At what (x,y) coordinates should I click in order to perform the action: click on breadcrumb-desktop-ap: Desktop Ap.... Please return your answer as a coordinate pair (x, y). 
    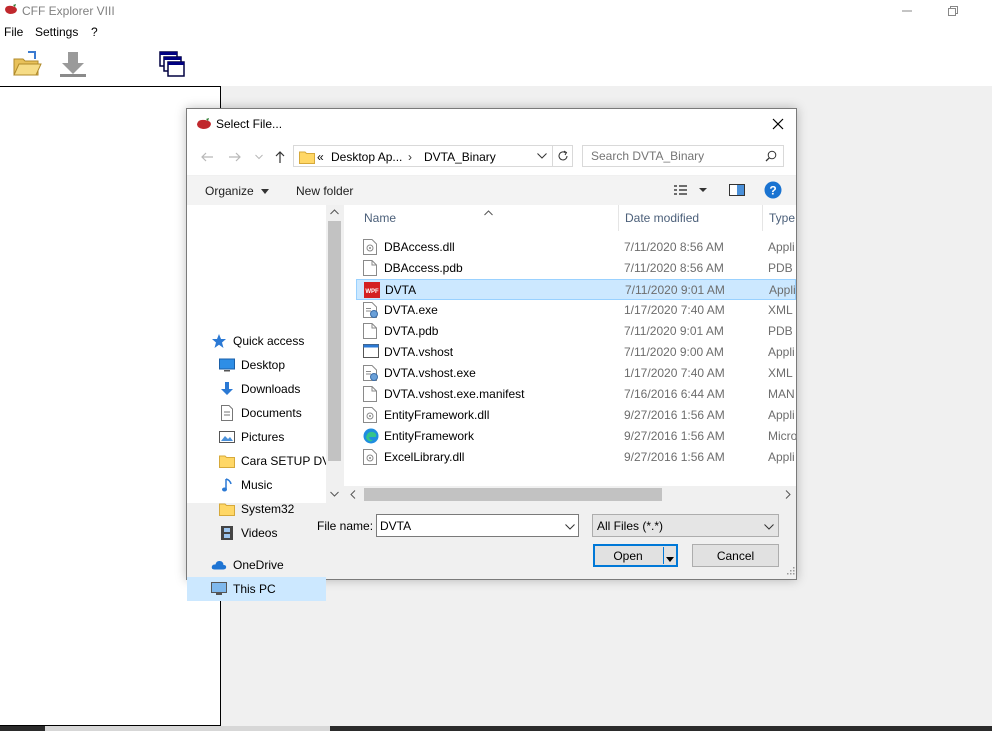
    Looking at the image, I should click on (366, 157).